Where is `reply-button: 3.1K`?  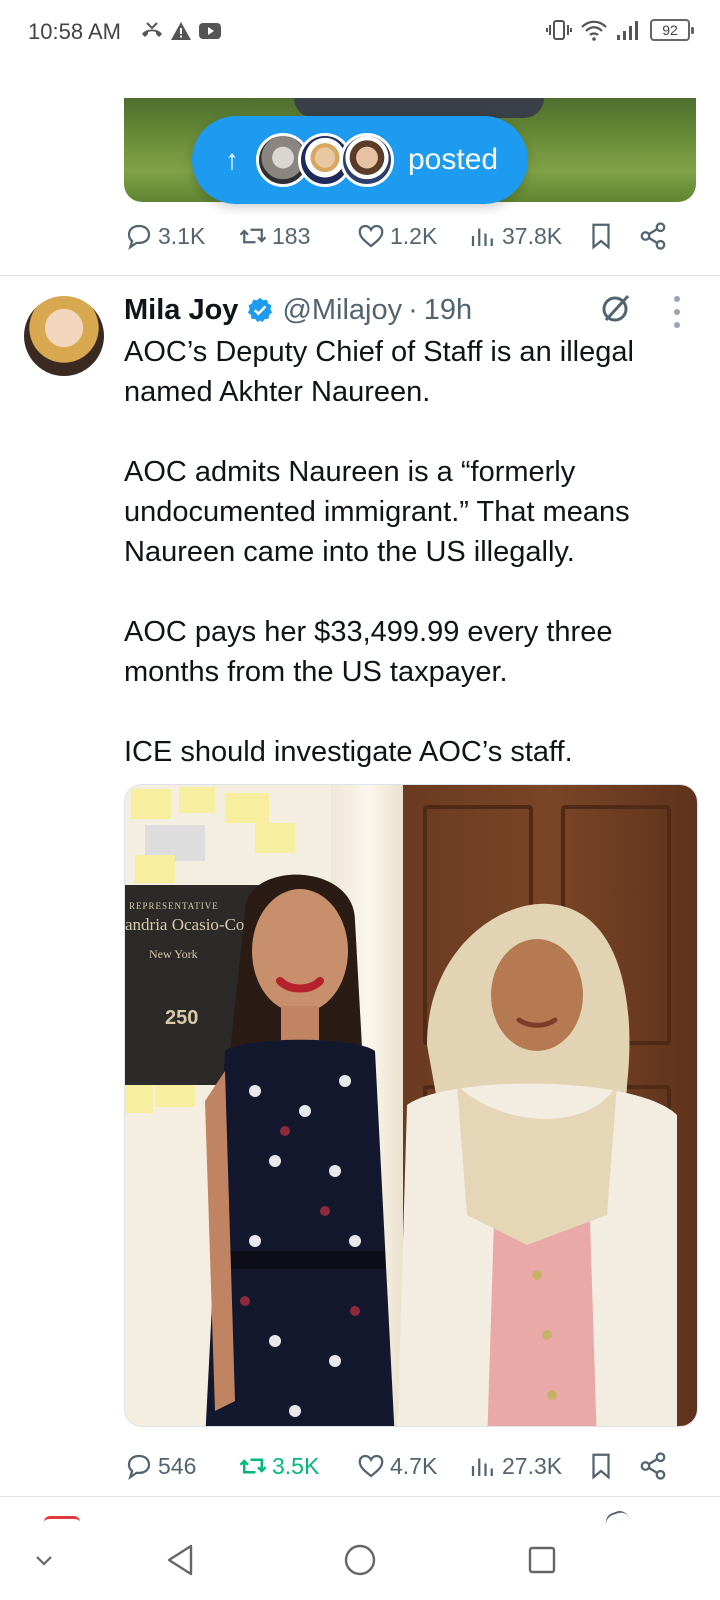
reply-button: 3.1K is located at coordinates (164, 236).